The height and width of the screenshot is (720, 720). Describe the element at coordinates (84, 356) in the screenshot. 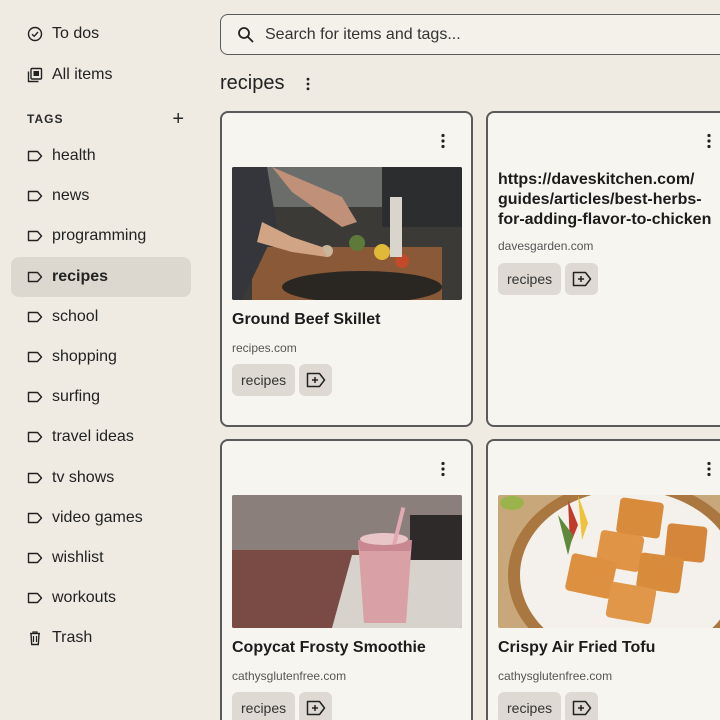

I see `sidebar-tag-label: shopping` at that location.